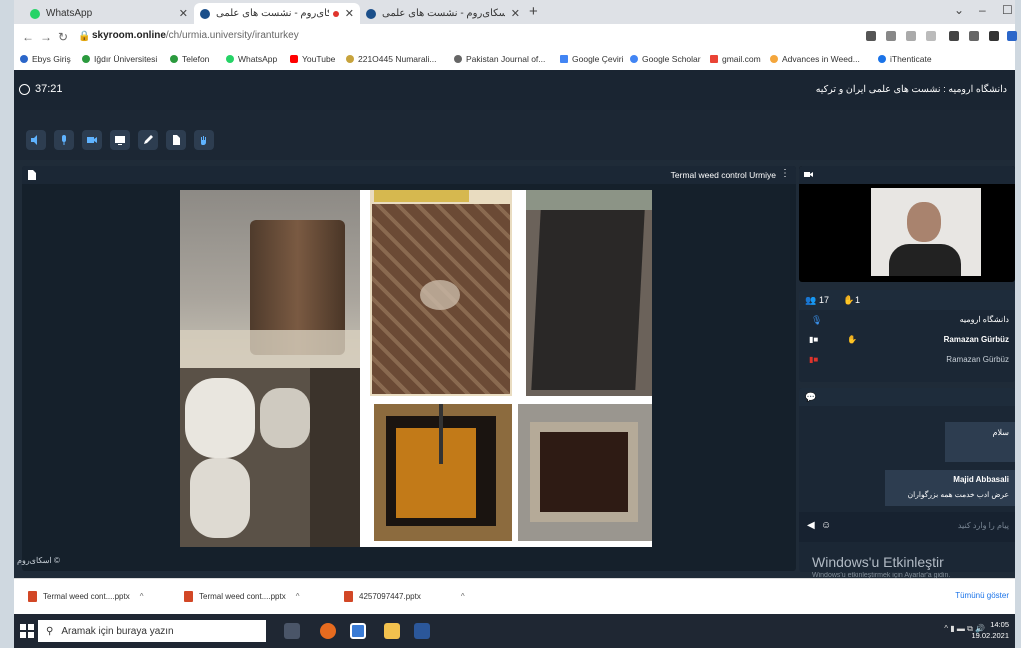 The image size is (1021, 648). What do you see at coordinates (1012, 36) in the screenshot?
I see `profile-icon` at bounding box center [1012, 36].